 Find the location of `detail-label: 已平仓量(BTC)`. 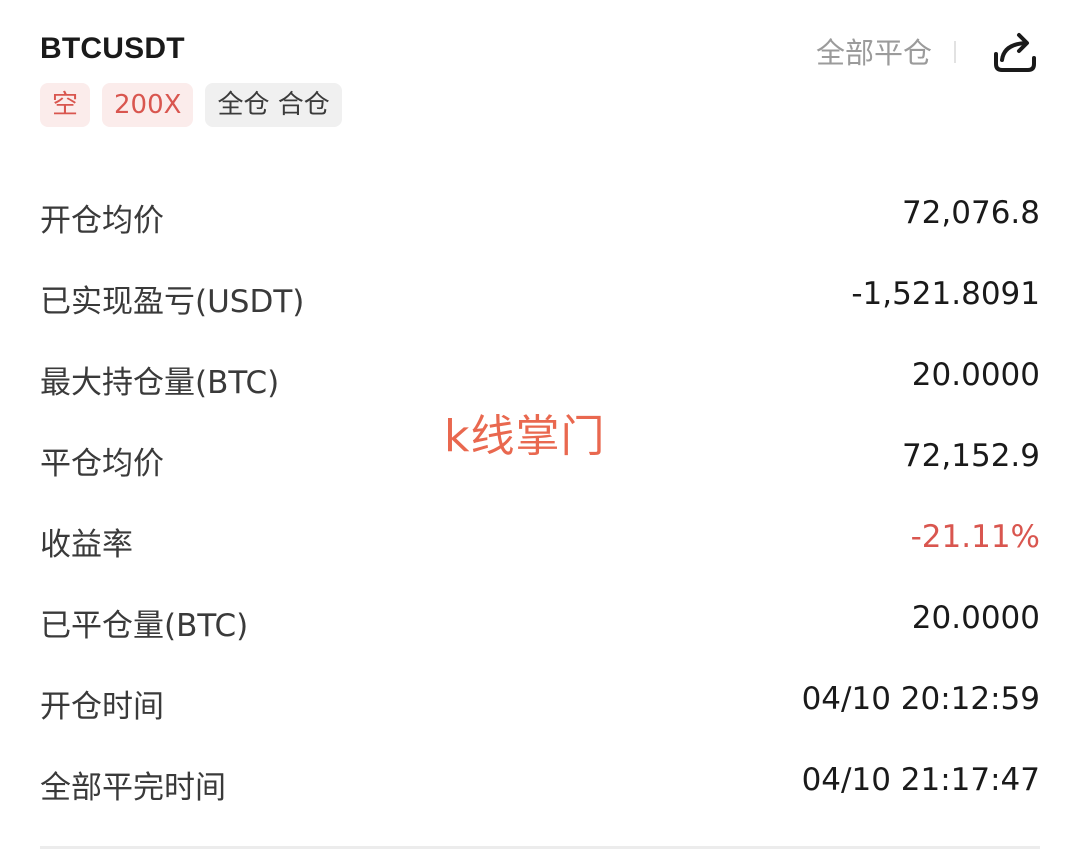

detail-label: 已平仓量(BTC) is located at coordinates (144, 626).